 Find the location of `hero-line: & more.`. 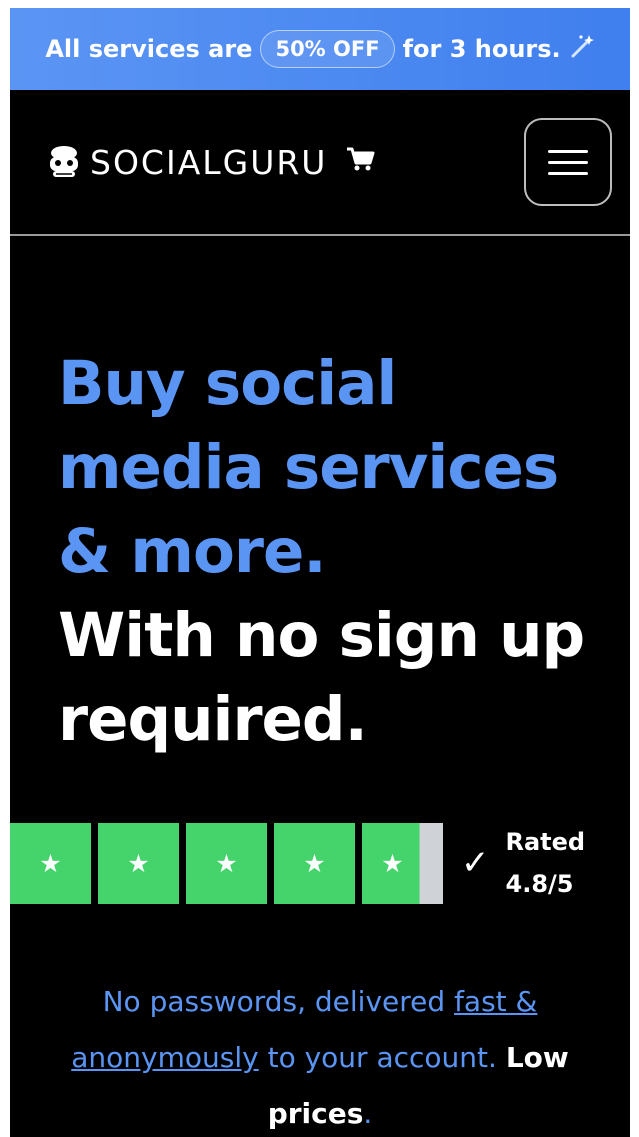

hero-line: & more. is located at coordinates (192, 551).